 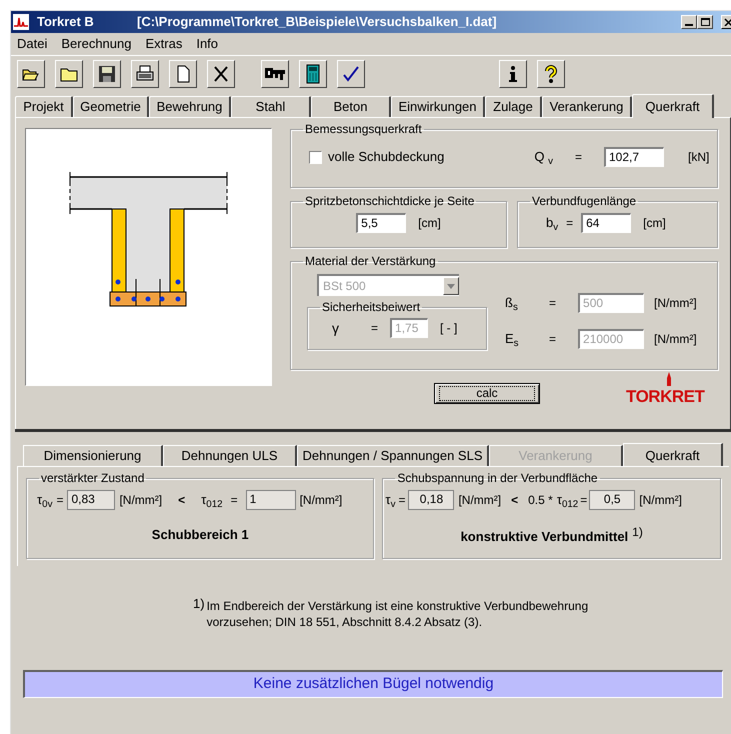 I want to click on printer-icon, so click(x=145, y=74).